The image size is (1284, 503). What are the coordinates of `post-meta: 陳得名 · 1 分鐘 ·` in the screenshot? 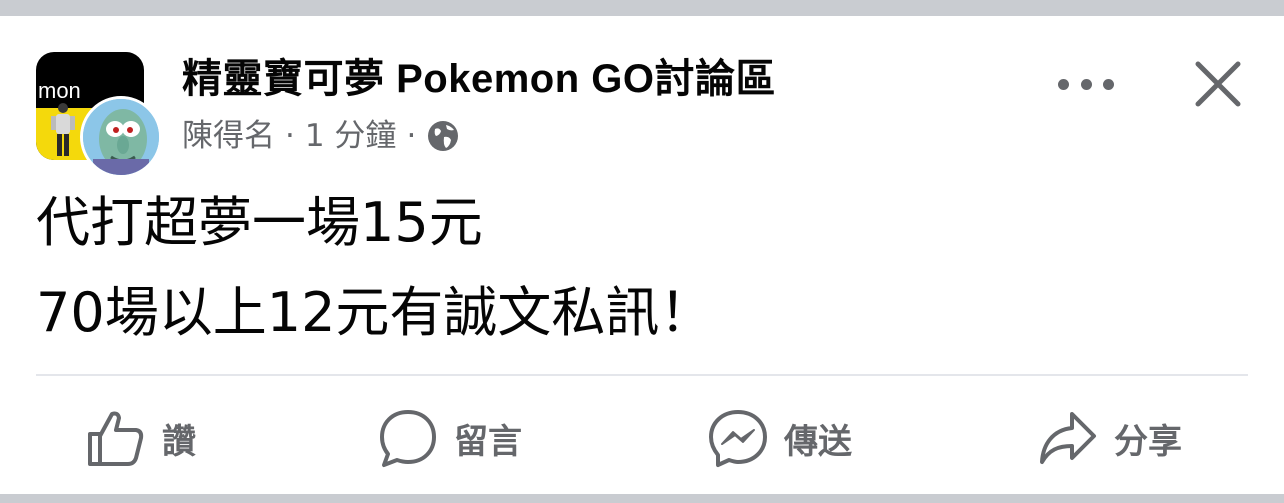 It's located at (479, 136).